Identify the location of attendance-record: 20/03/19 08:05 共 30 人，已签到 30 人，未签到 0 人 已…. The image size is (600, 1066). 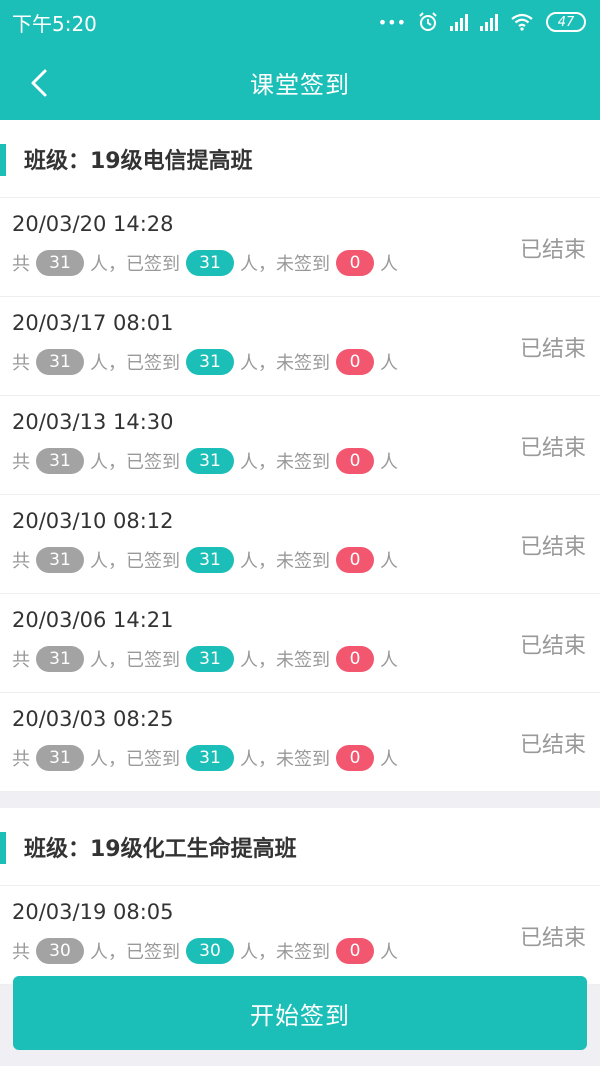
(300, 935).